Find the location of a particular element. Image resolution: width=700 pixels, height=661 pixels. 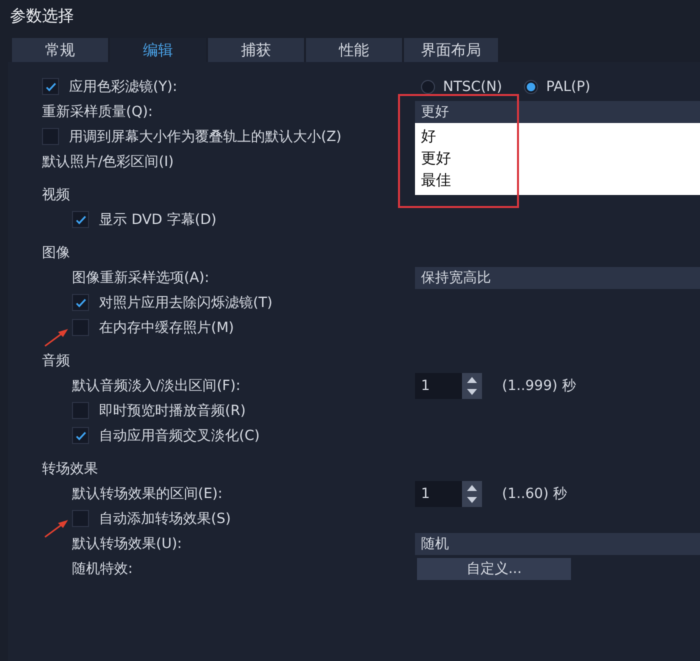

dropdown-option: 好 is located at coordinates (557, 135).